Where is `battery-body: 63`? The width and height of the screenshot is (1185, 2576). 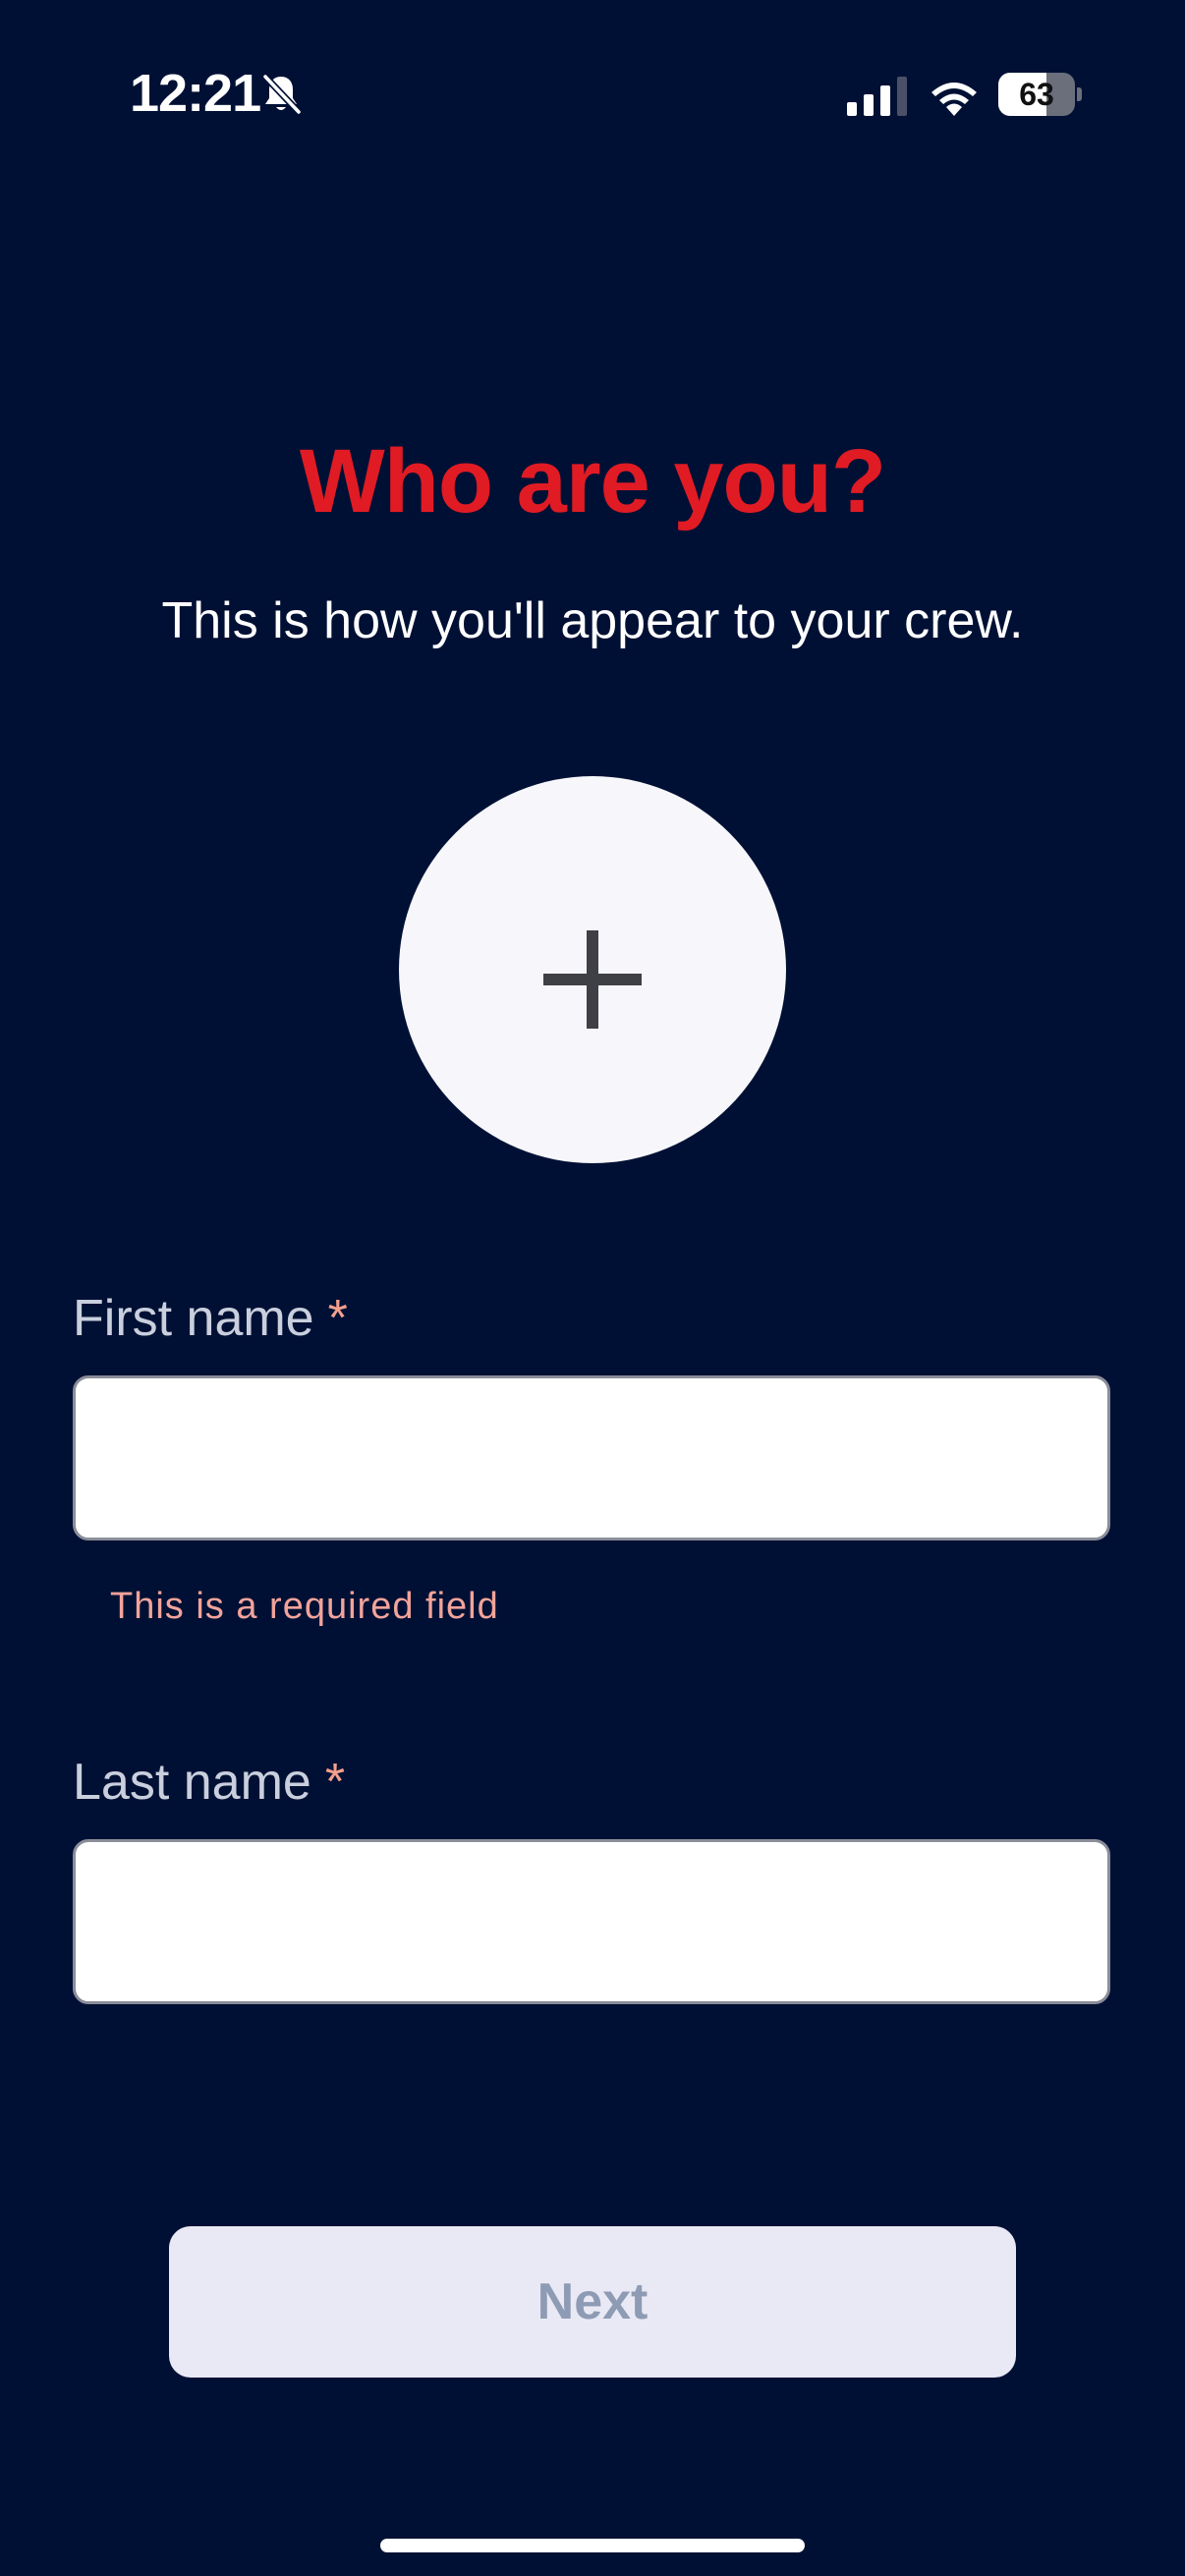 battery-body: 63 is located at coordinates (1037, 94).